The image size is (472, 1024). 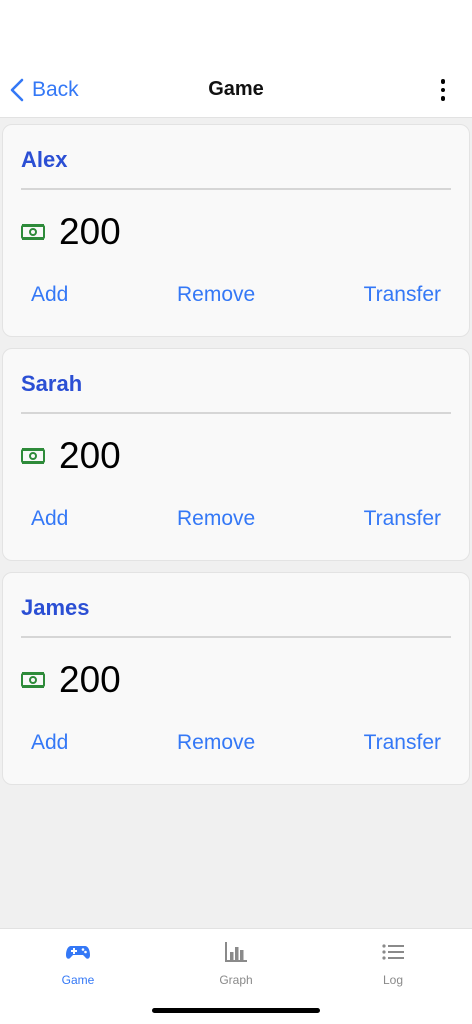 I want to click on gamepad-icon, so click(x=78, y=952).